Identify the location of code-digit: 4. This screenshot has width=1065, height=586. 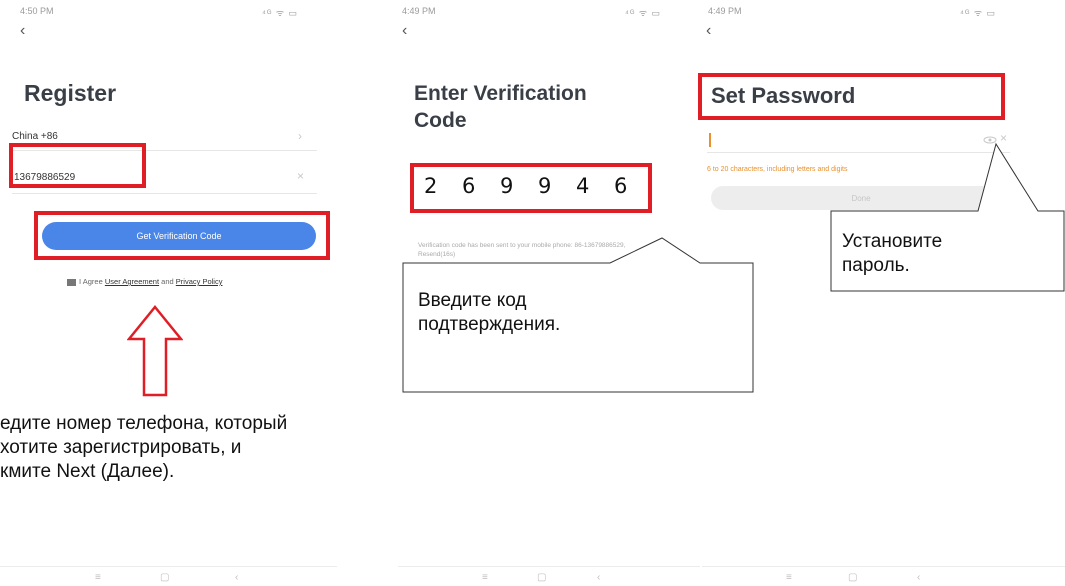
(583, 186).